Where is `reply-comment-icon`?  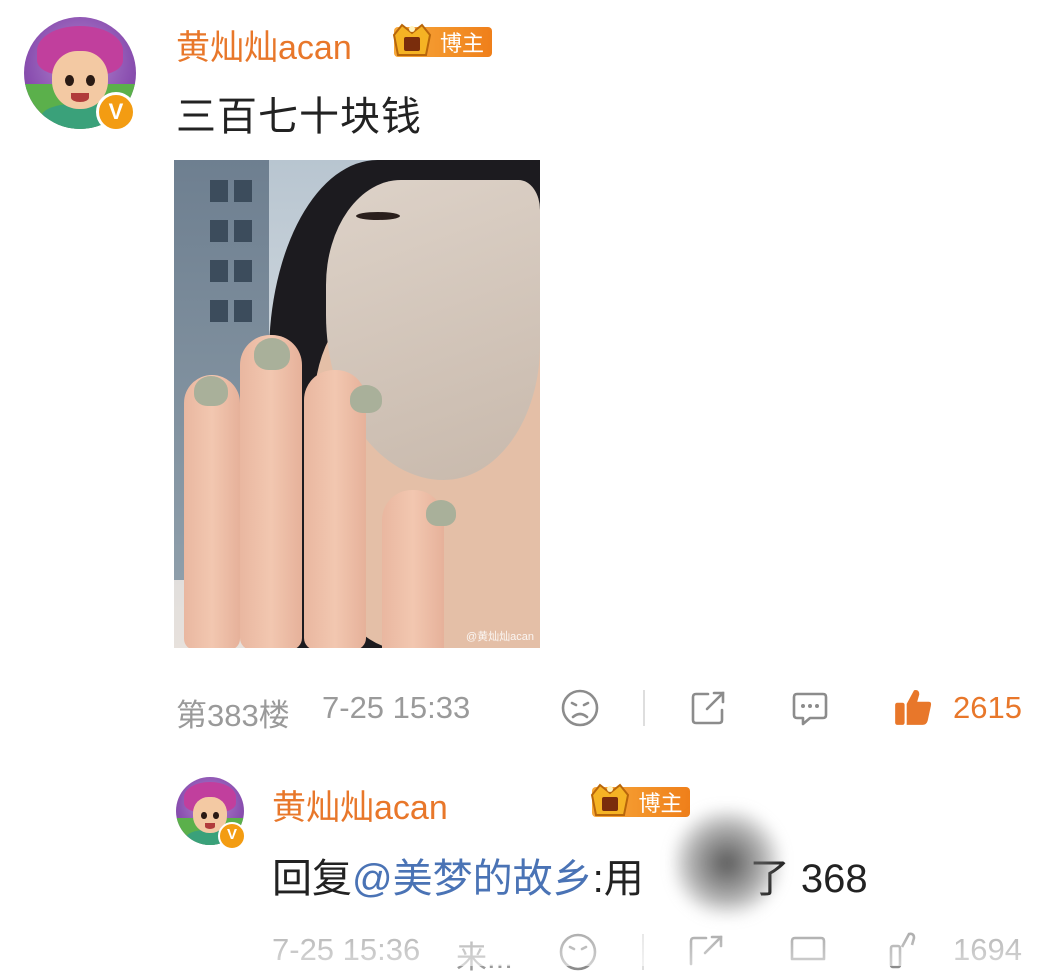
reply-comment-icon is located at coordinates (808, 952).